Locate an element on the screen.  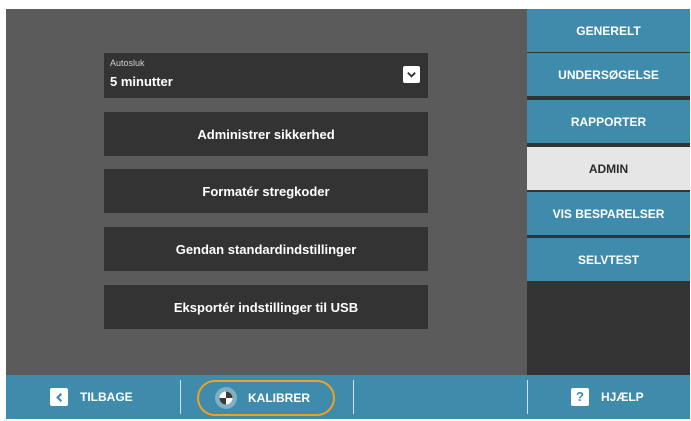
chevron-down-icon is located at coordinates (411, 74).